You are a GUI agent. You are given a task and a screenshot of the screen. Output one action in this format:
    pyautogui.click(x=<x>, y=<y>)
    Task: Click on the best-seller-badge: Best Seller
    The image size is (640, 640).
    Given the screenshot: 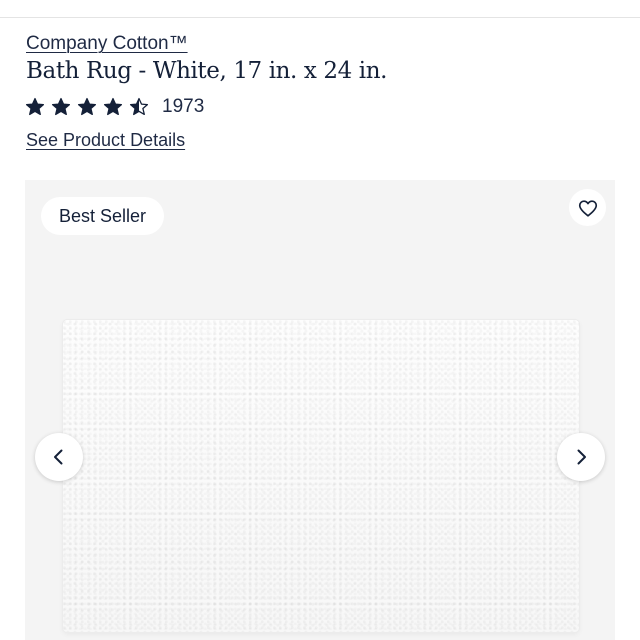 What is the action you would take?
    pyautogui.click(x=103, y=216)
    